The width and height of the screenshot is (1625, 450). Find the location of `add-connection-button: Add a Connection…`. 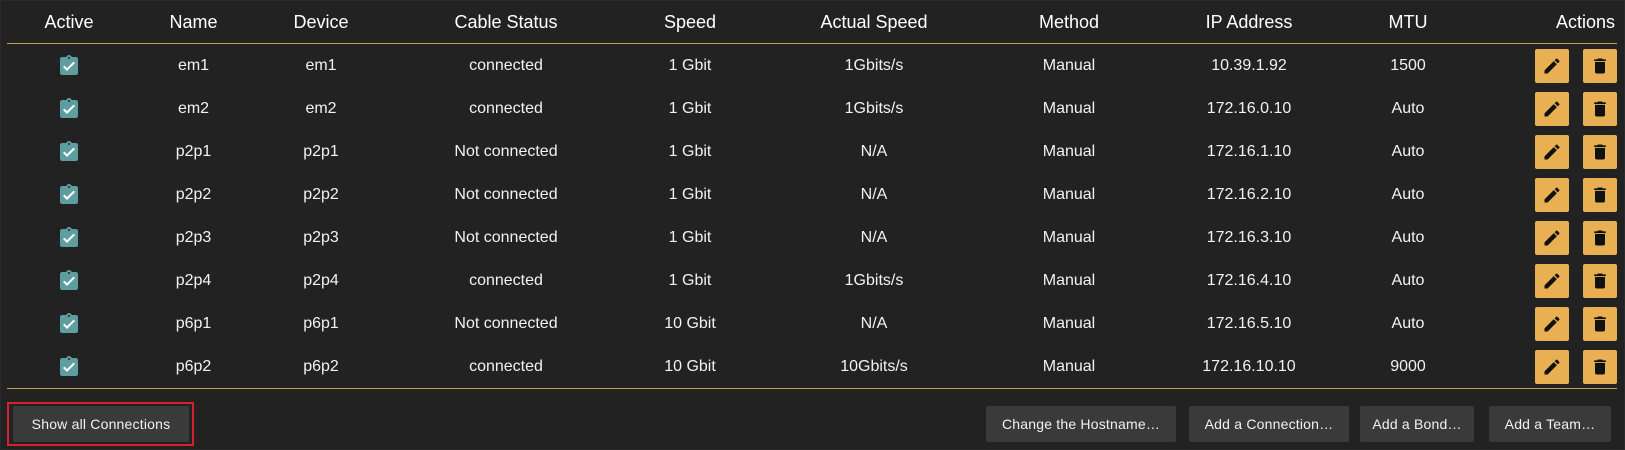

add-connection-button: Add a Connection… is located at coordinates (1269, 424).